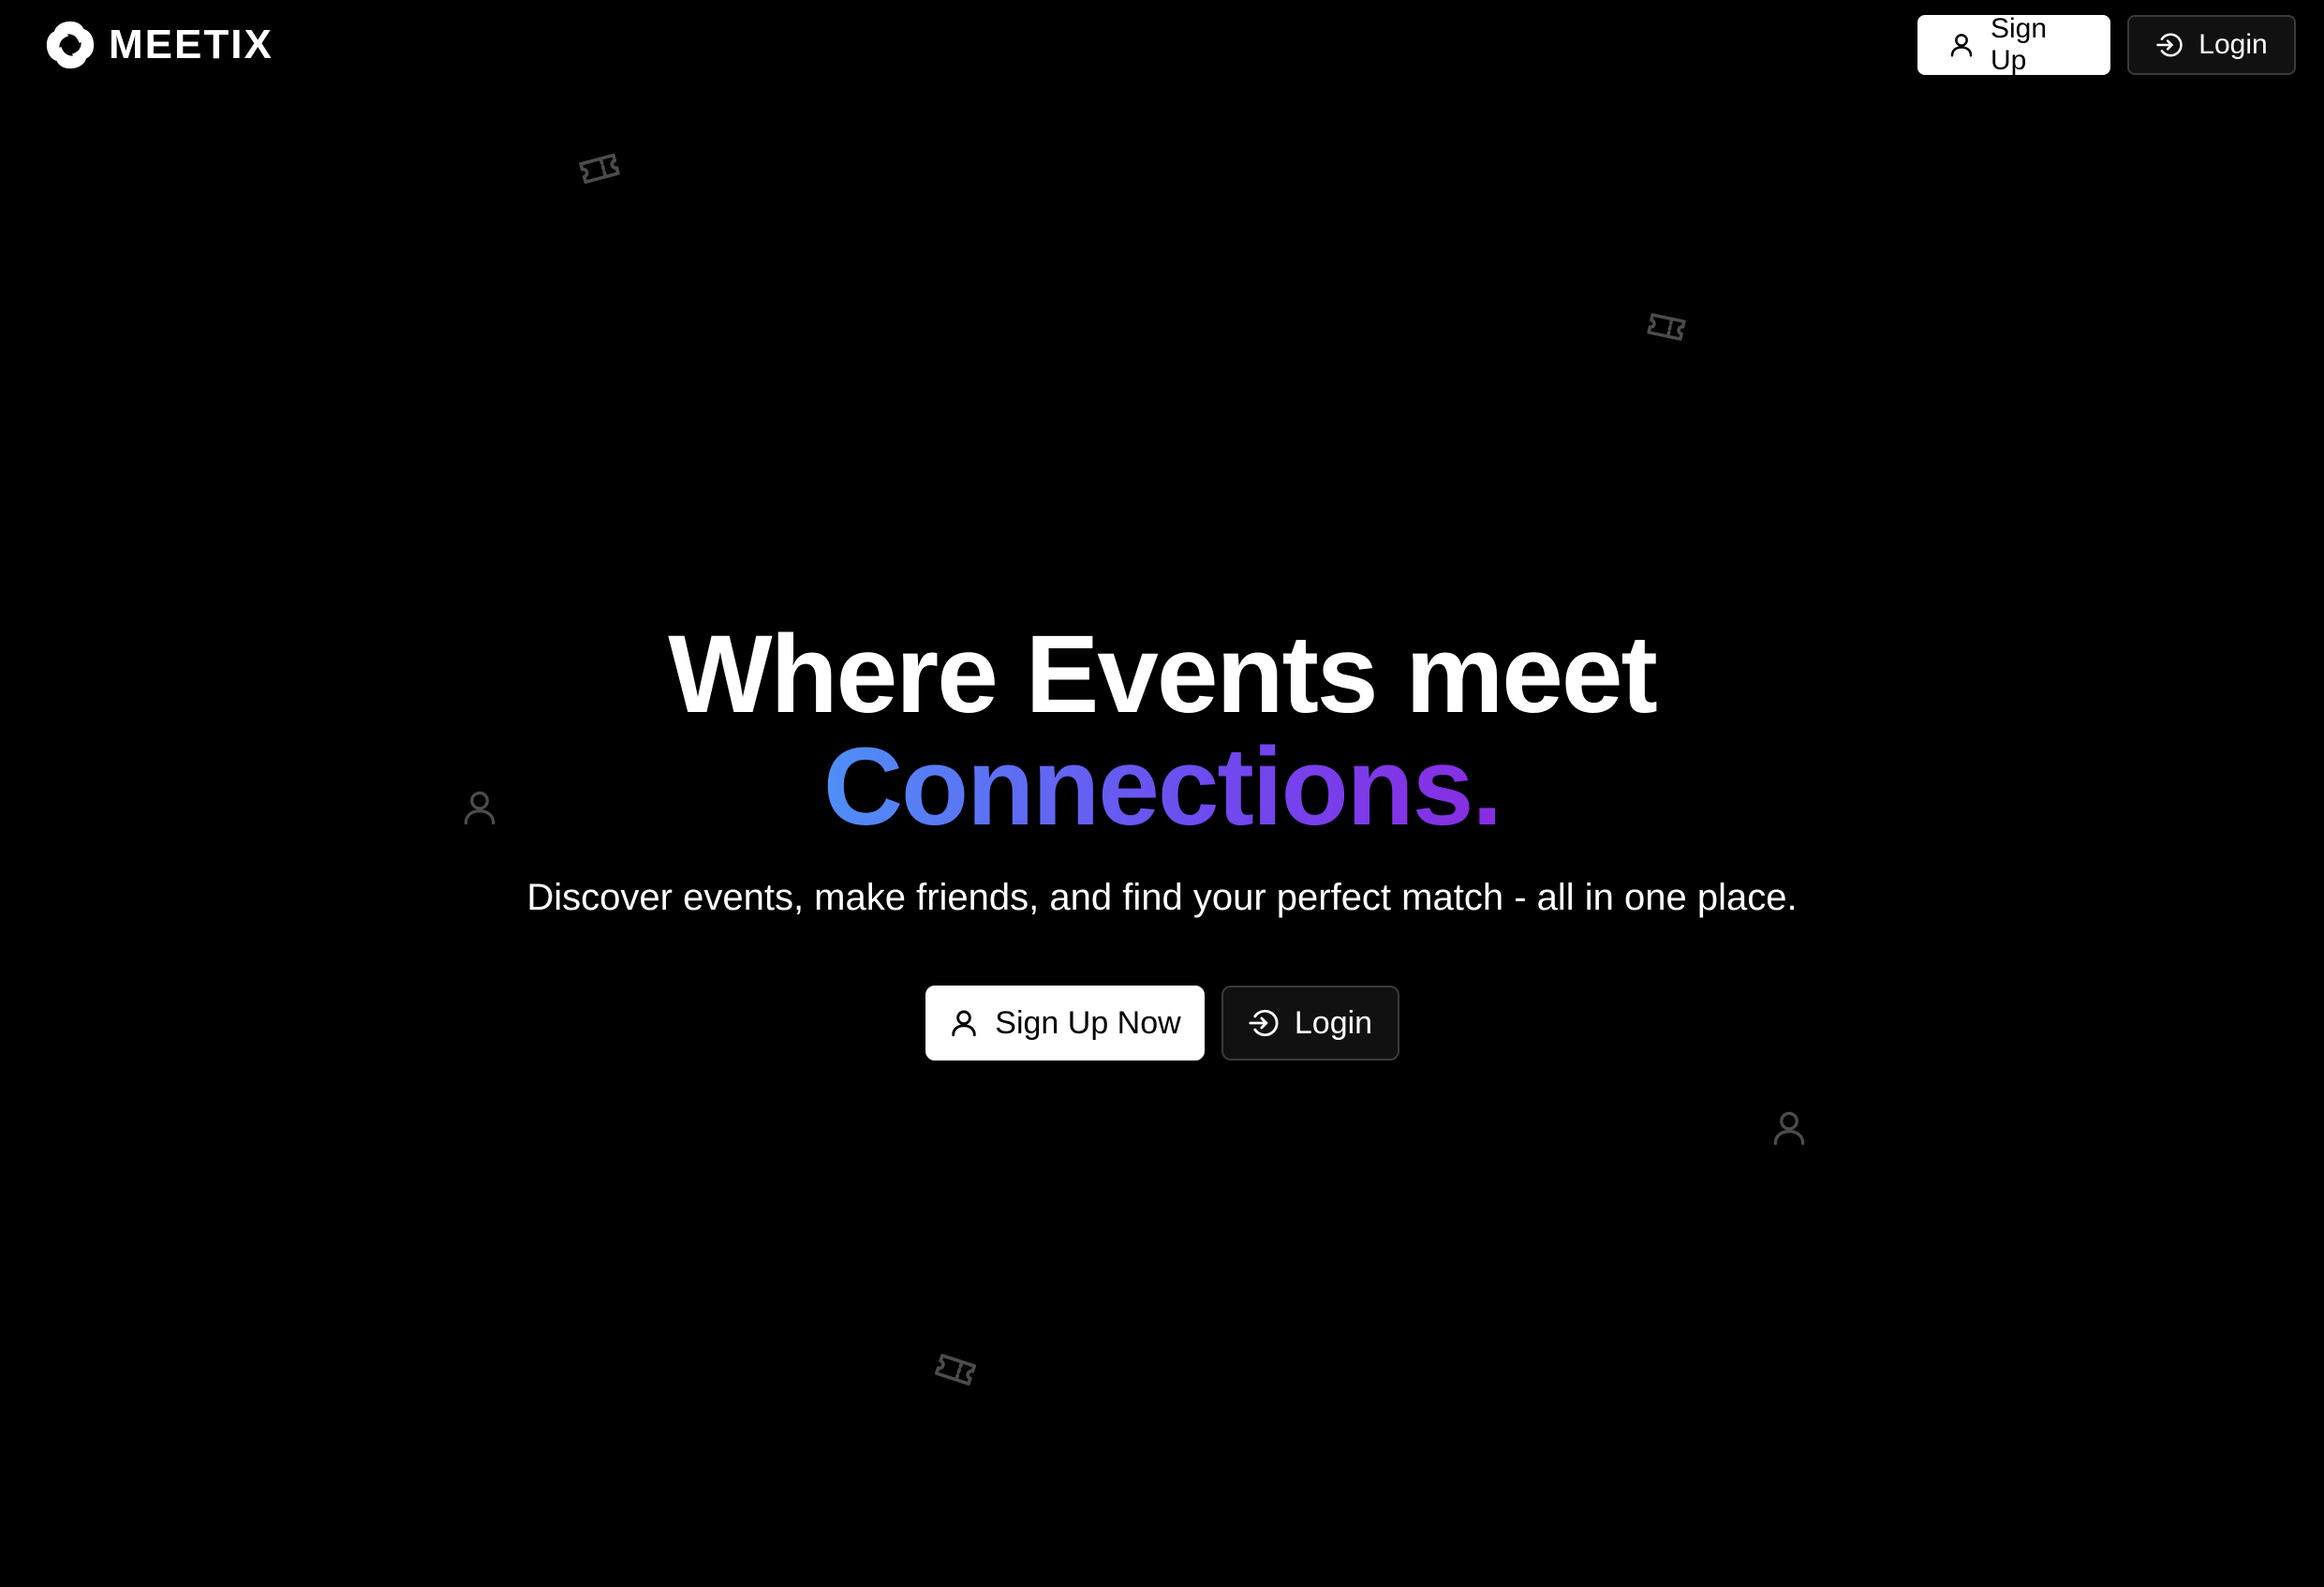 This screenshot has height=1587, width=2324. Describe the element at coordinates (1162, 787) in the screenshot. I see `hero-title-line2: Connections.` at that location.